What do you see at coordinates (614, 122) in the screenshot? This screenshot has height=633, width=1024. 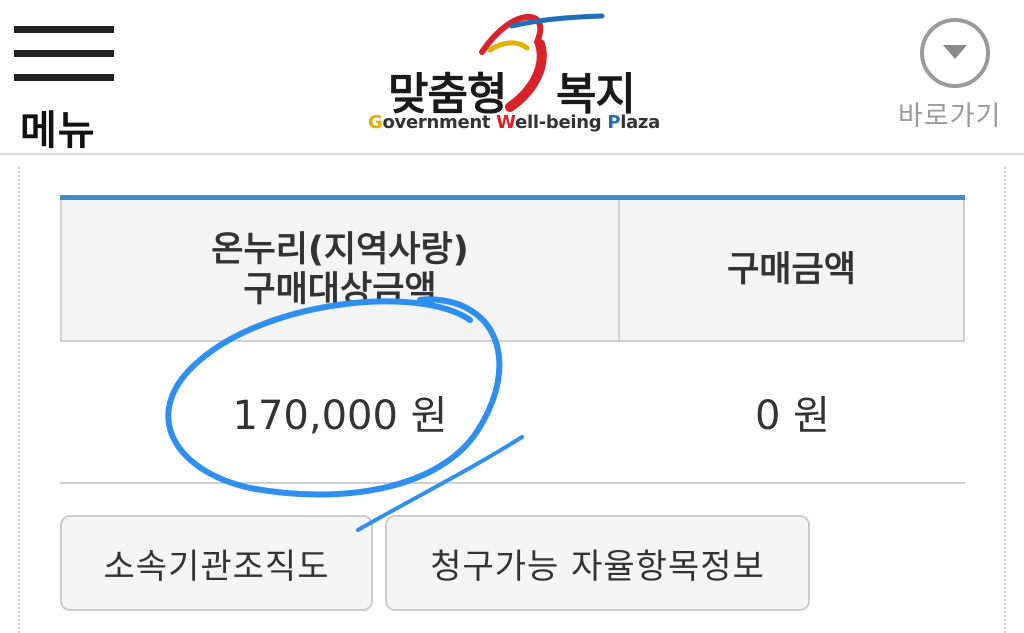 I see `logo-letter-p: P` at bounding box center [614, 122].